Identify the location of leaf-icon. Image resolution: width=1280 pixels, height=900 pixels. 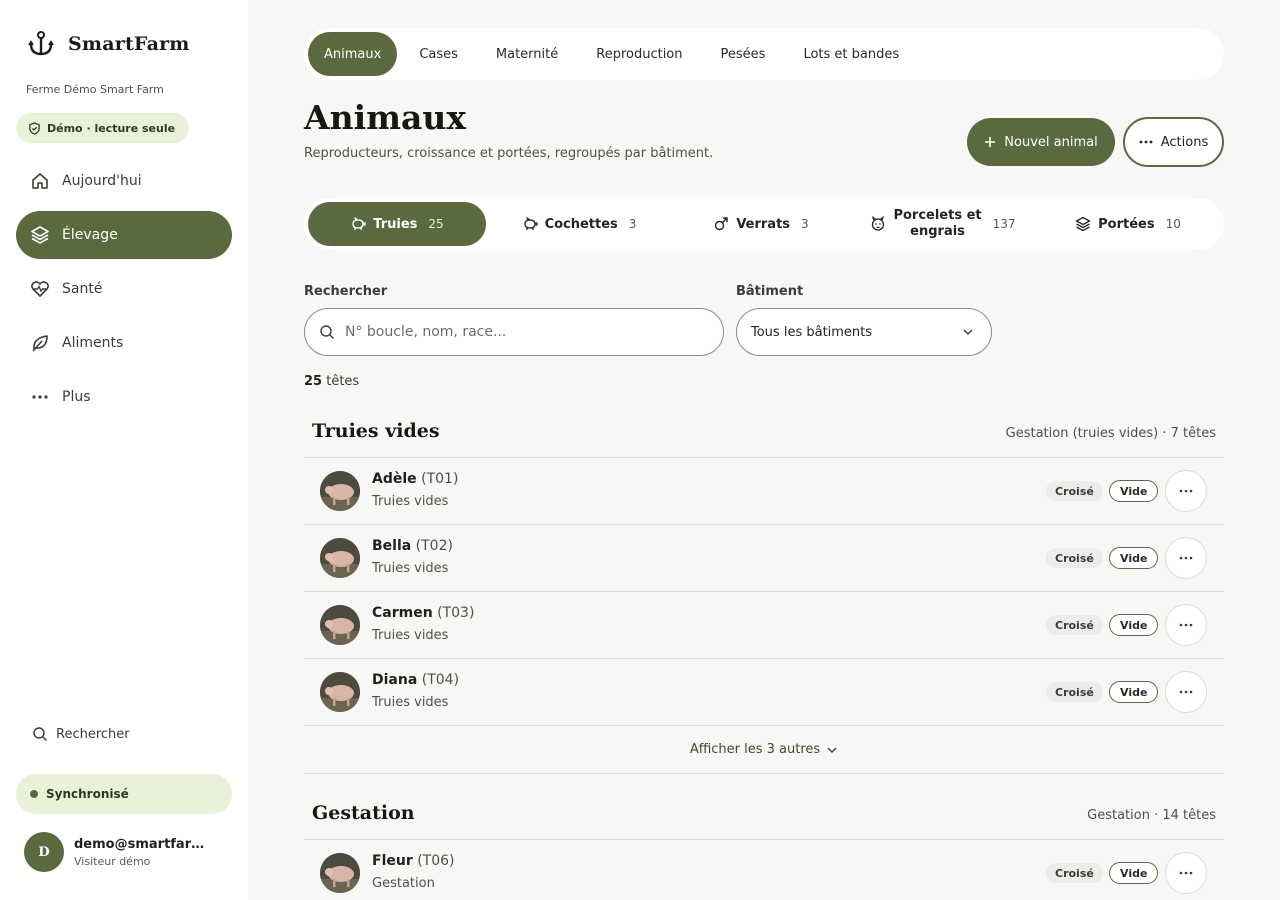
(40, 343).